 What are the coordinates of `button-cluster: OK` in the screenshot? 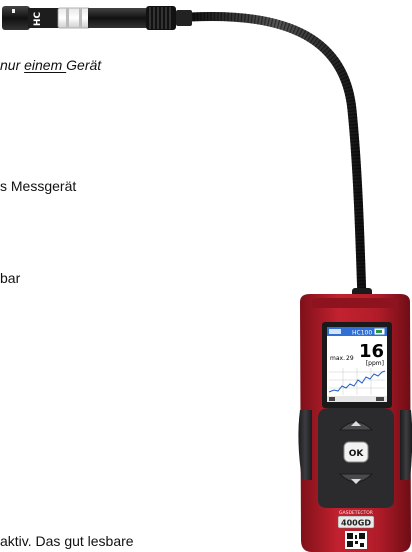 It's located at (356, 452).